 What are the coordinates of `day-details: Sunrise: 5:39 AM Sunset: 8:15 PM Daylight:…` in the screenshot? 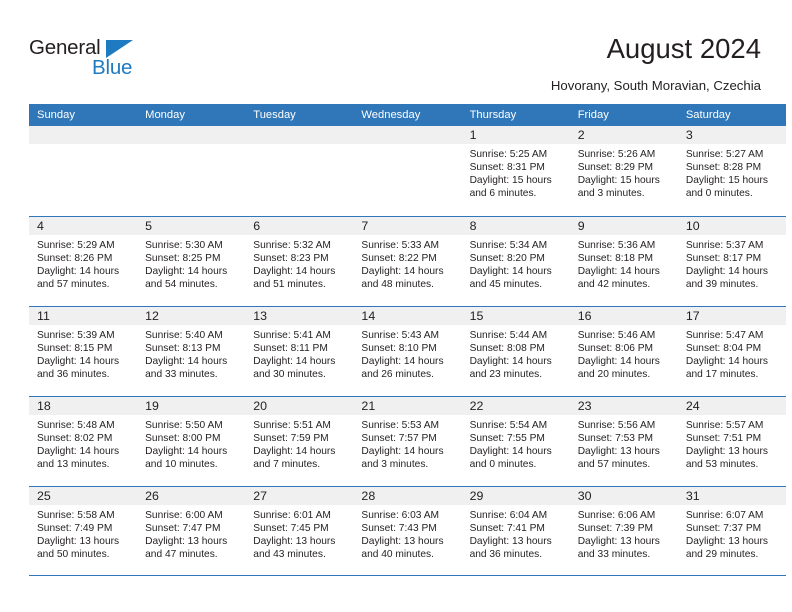 It's located at (83, 353).